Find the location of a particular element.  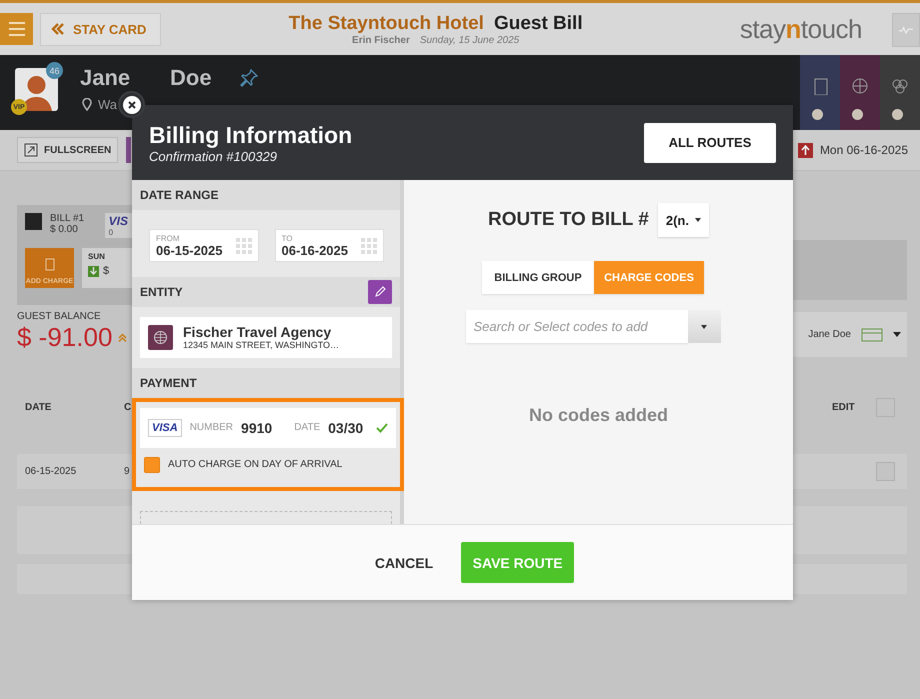

column-header: EDIT is located at coordinates (844, 407).